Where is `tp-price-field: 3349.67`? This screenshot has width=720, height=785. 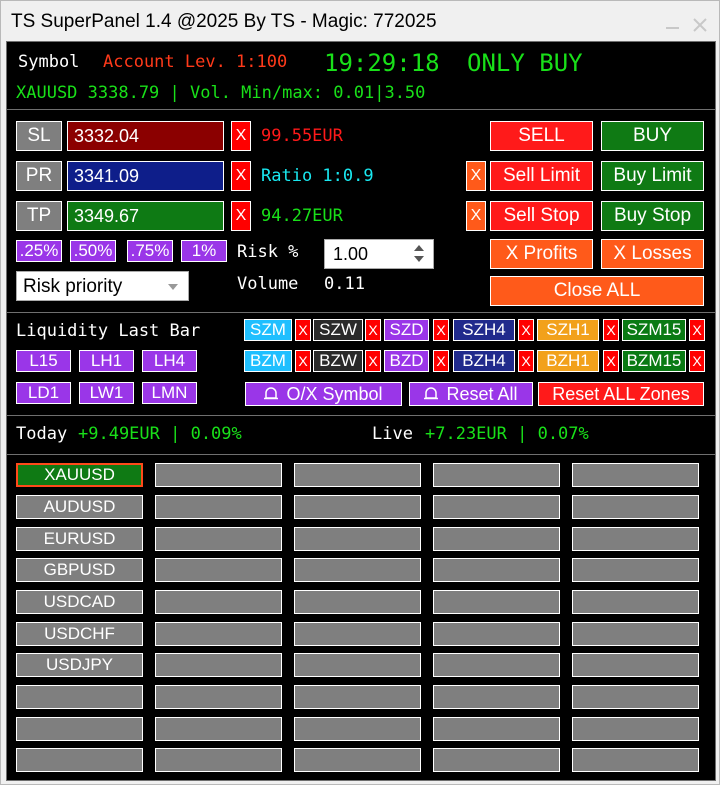 tp-price-field: 3349.67 is located at coordinates (145, 216).